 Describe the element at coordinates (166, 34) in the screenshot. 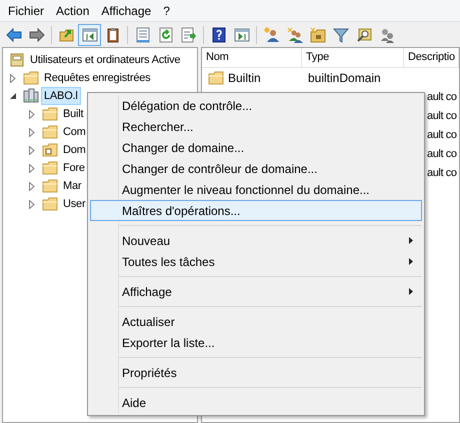

I see `refresh-icon` at that location.